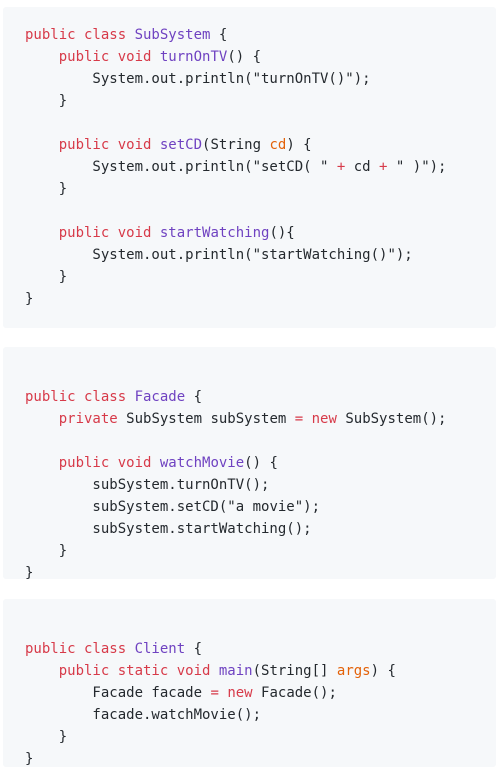 The width and height of the screenshot is (497, 772). What do you see at coordinates (362, 167) in the screenshot?
I see `code-token-plain: cd` at bounding box center [362, 167].